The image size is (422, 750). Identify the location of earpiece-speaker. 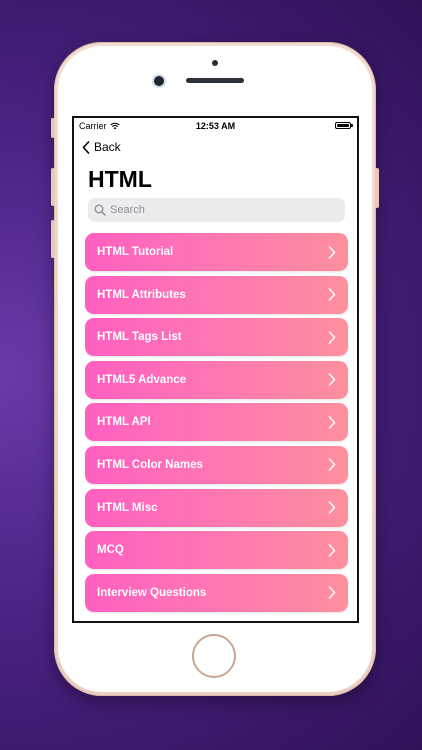
(215, 80).